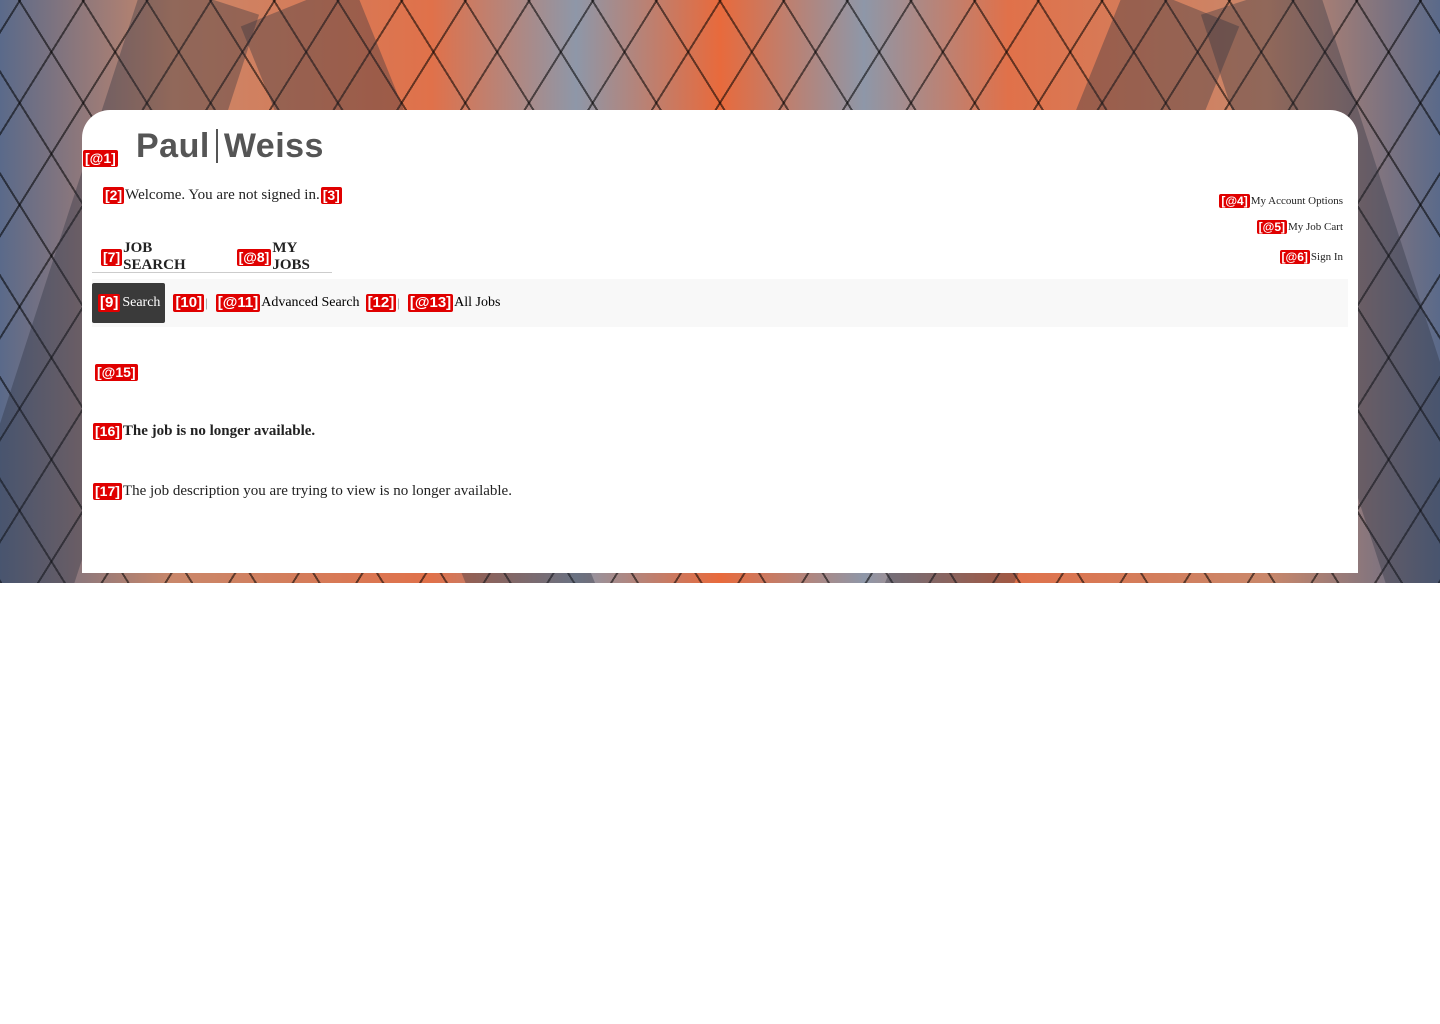 The image size is (1440, 1024). Describe the element at coordinates (100, 158) in the screenshot. I see `logo-badge: [@1]` at that location.